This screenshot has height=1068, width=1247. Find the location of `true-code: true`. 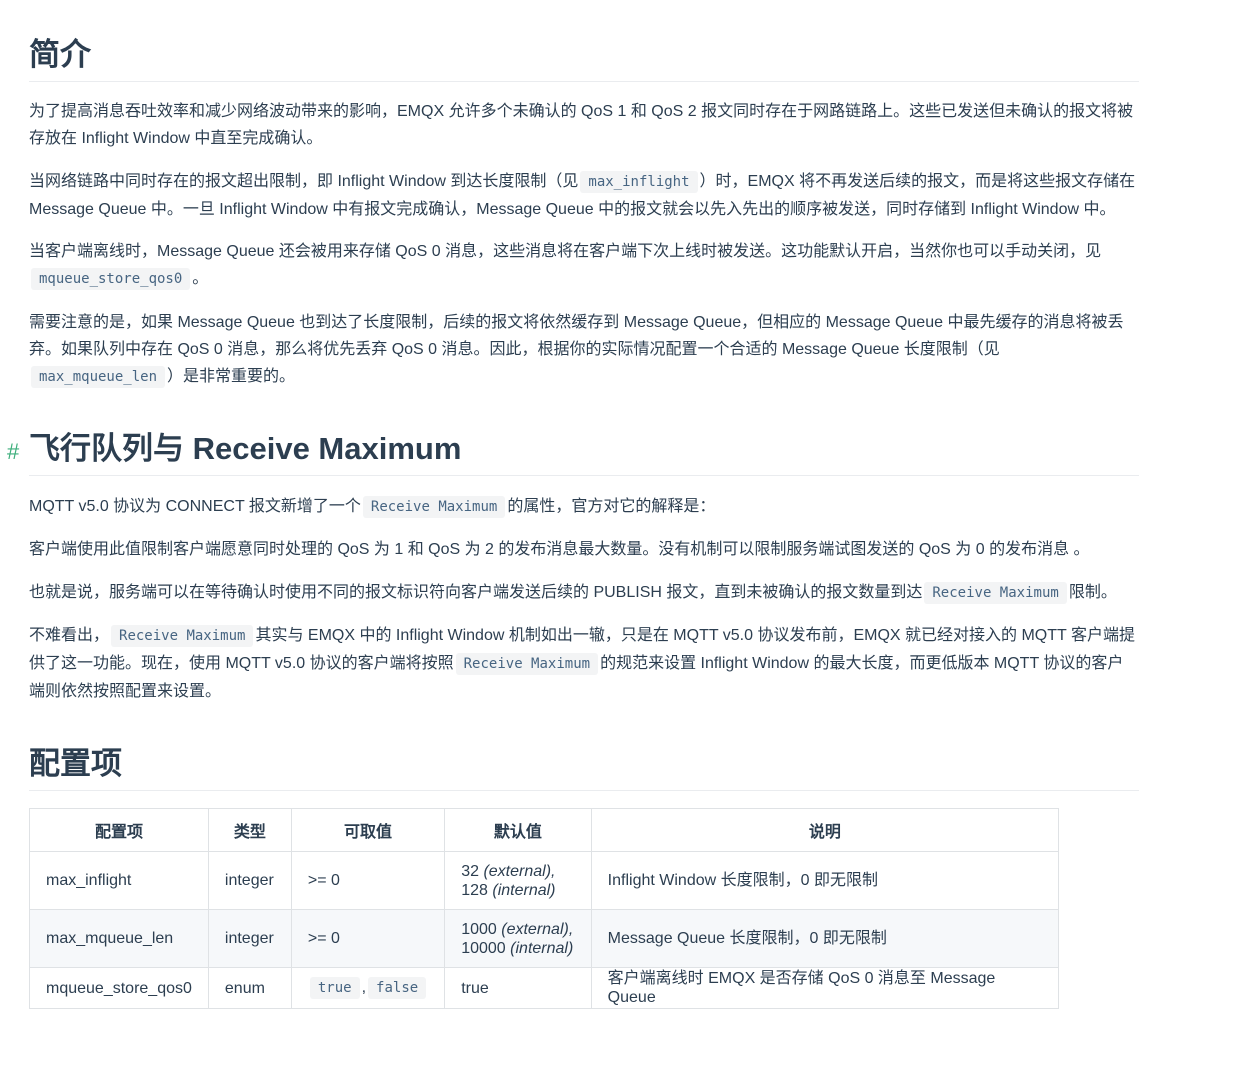

true-code: true is located at coordinates (334, 988).